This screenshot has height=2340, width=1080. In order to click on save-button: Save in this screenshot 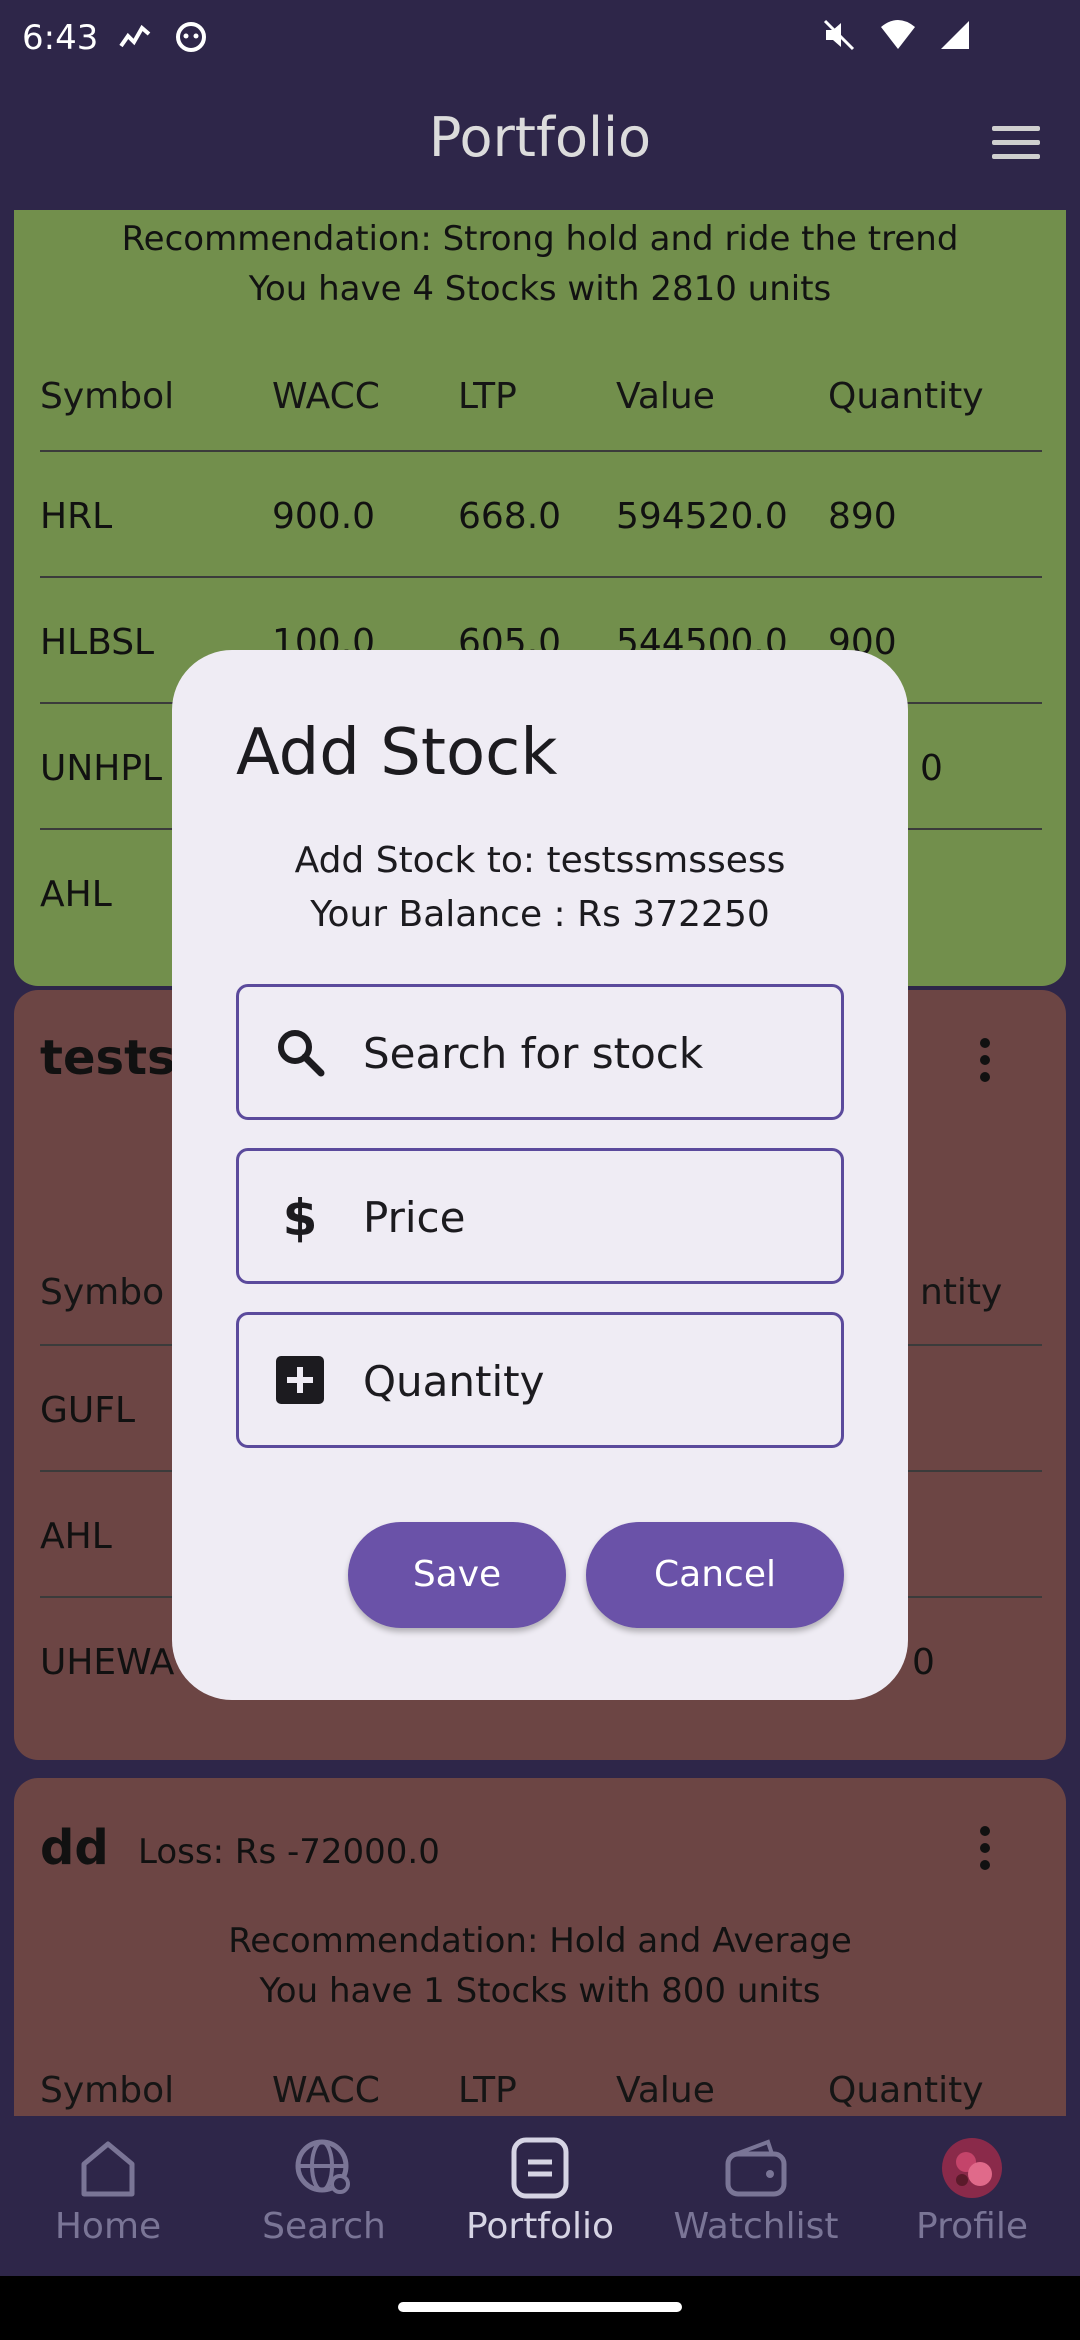, I will do `click(457, 1575)`.